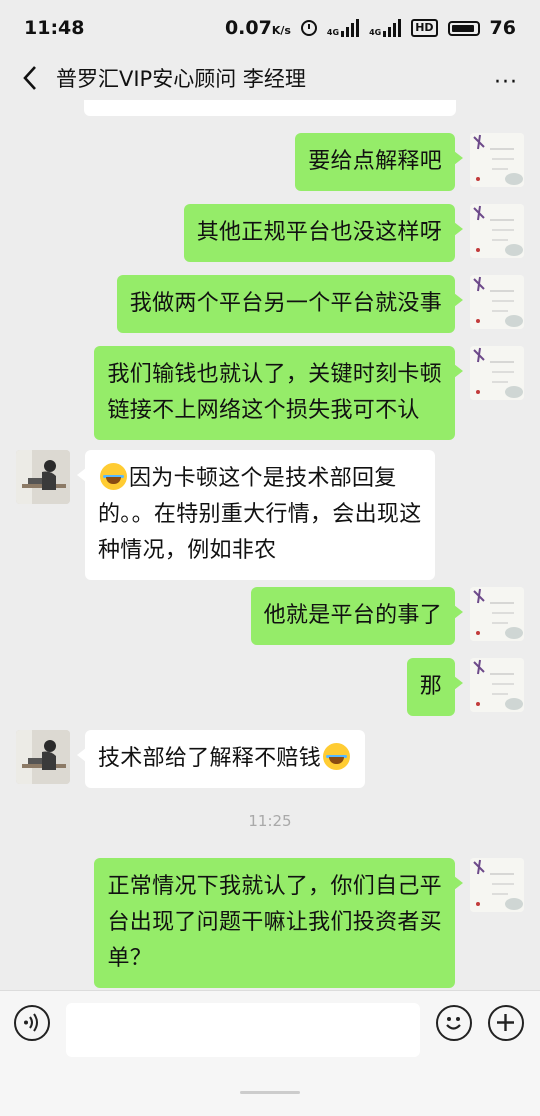  What do you see at coordinates (274, 922) in the screenshot?
I see `message-line: 台出现了问题干嘛让我们投资者买` at bounding box center [274, 922].